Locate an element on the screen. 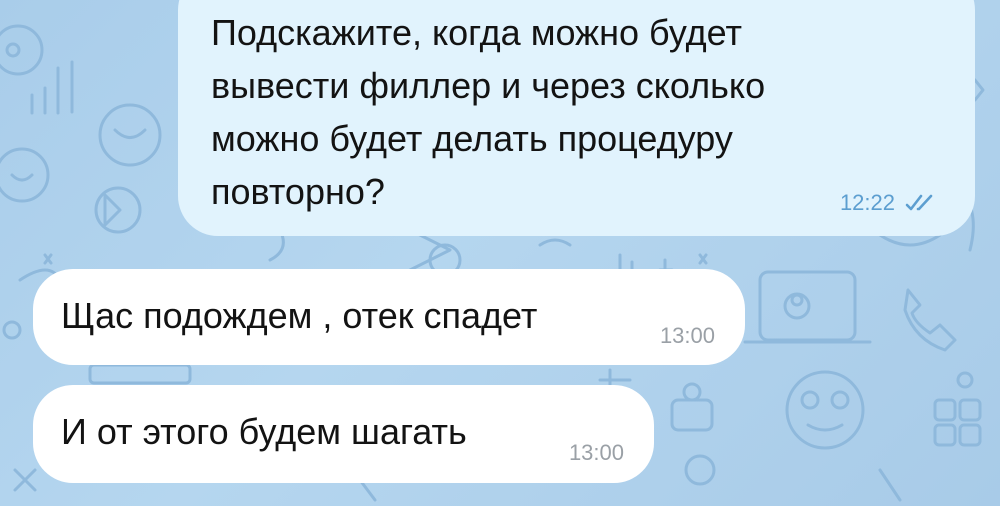 The width and height of the screenshot is (1000, 506). message-text: И от этого будем шагать is located at coordinates (264, 431).